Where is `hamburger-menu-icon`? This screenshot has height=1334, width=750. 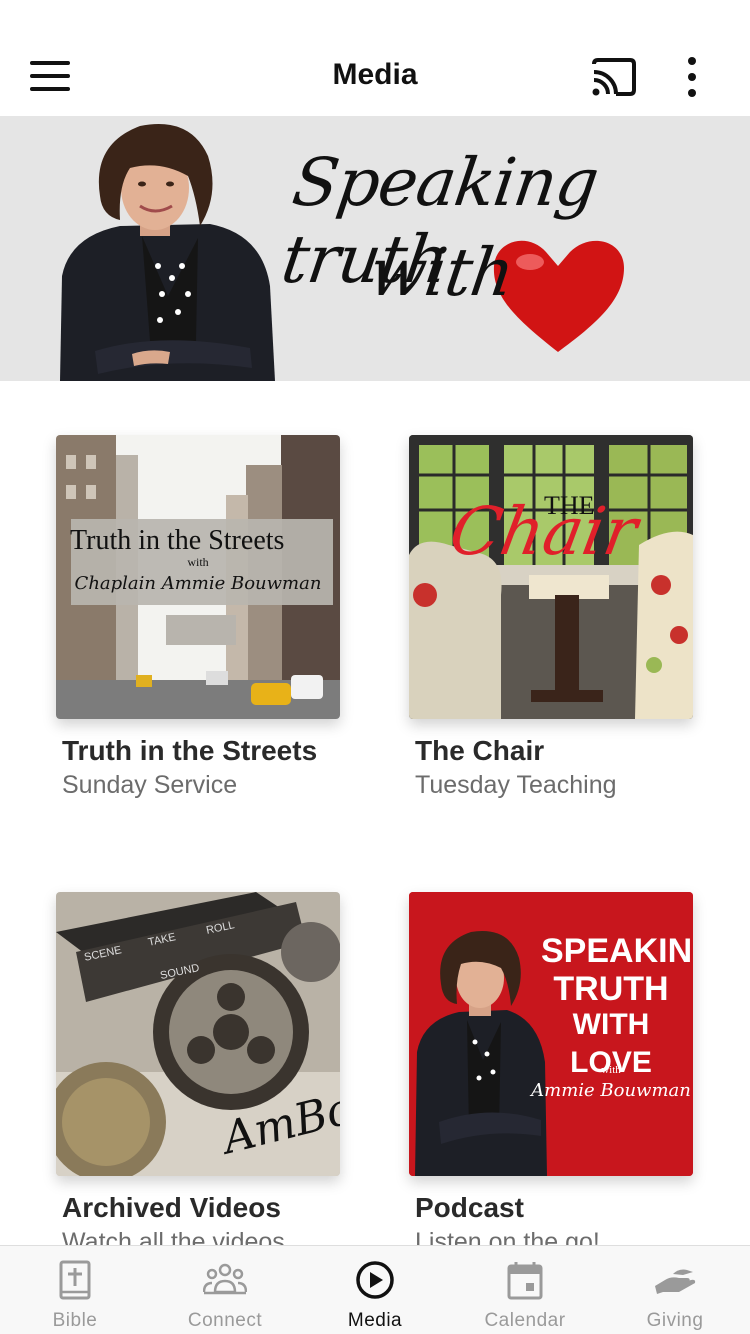
hamburger-menu-icon is located at coordinates (57, 76).